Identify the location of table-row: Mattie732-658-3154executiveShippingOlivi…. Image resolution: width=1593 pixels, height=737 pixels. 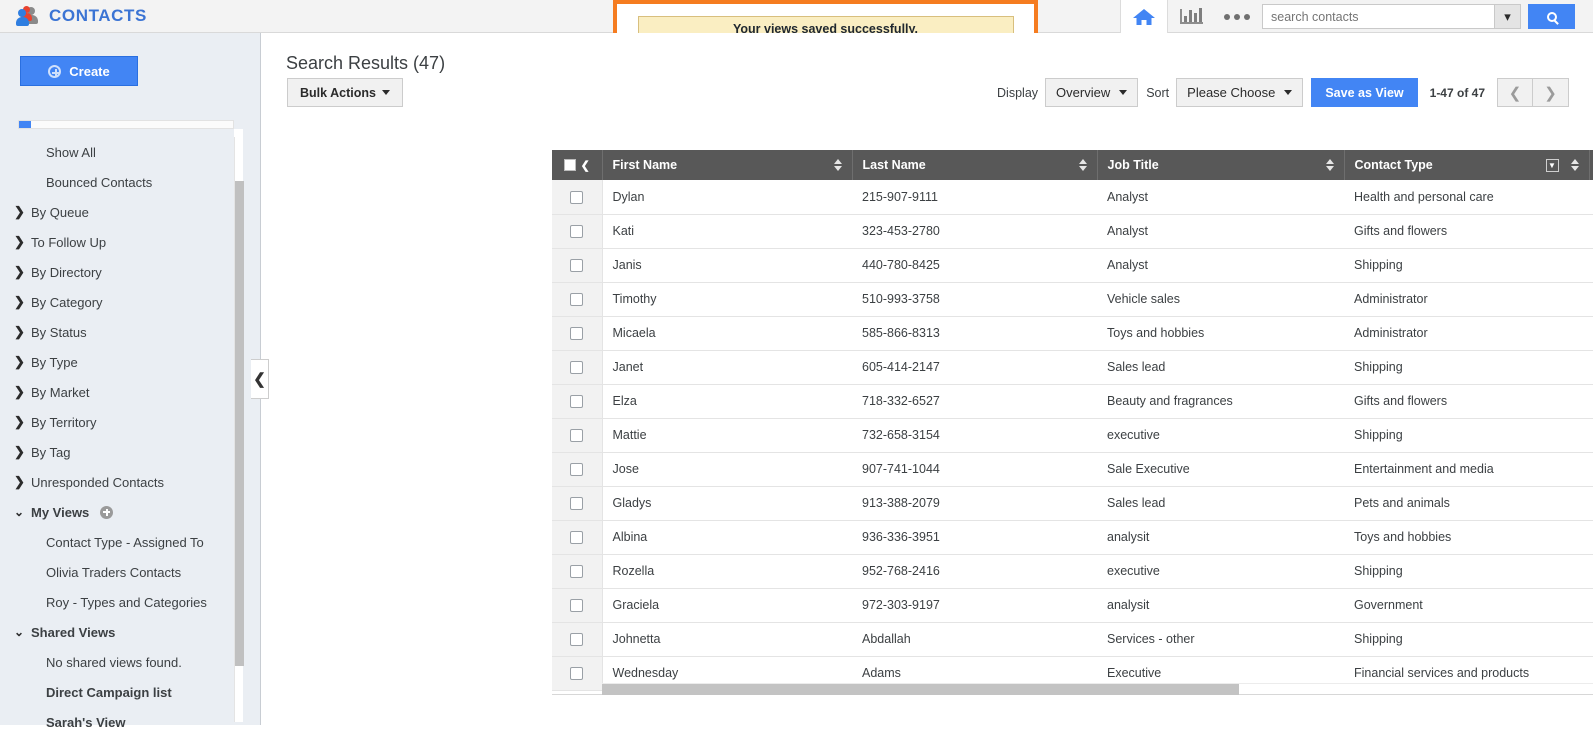
(1072, 435).